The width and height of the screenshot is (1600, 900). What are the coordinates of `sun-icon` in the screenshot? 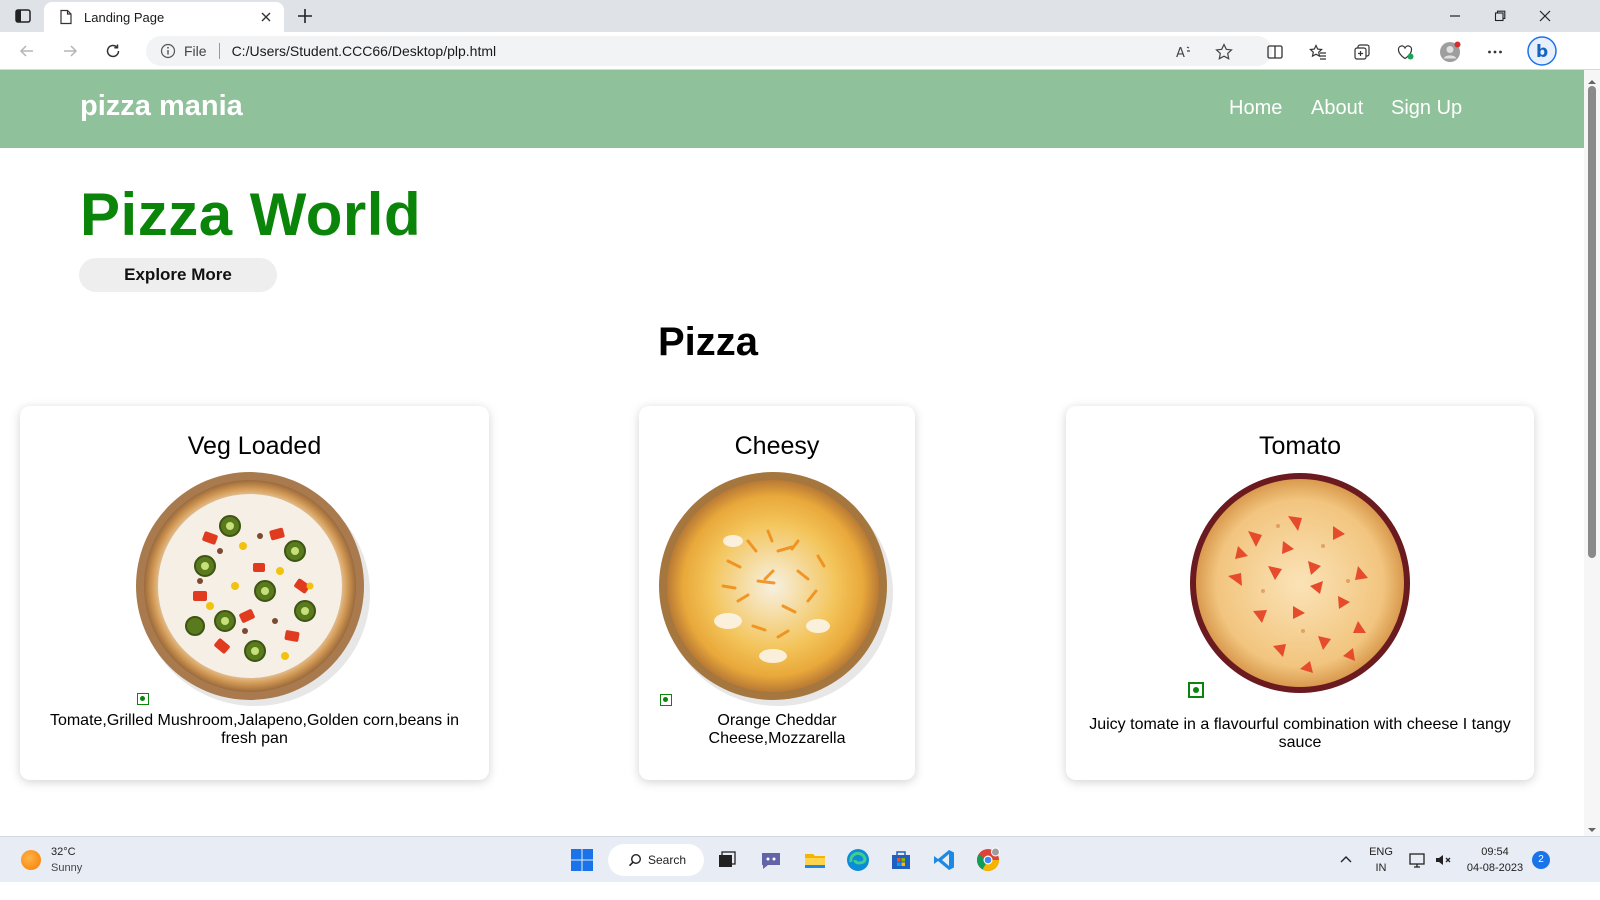 It's located at (31, 860).